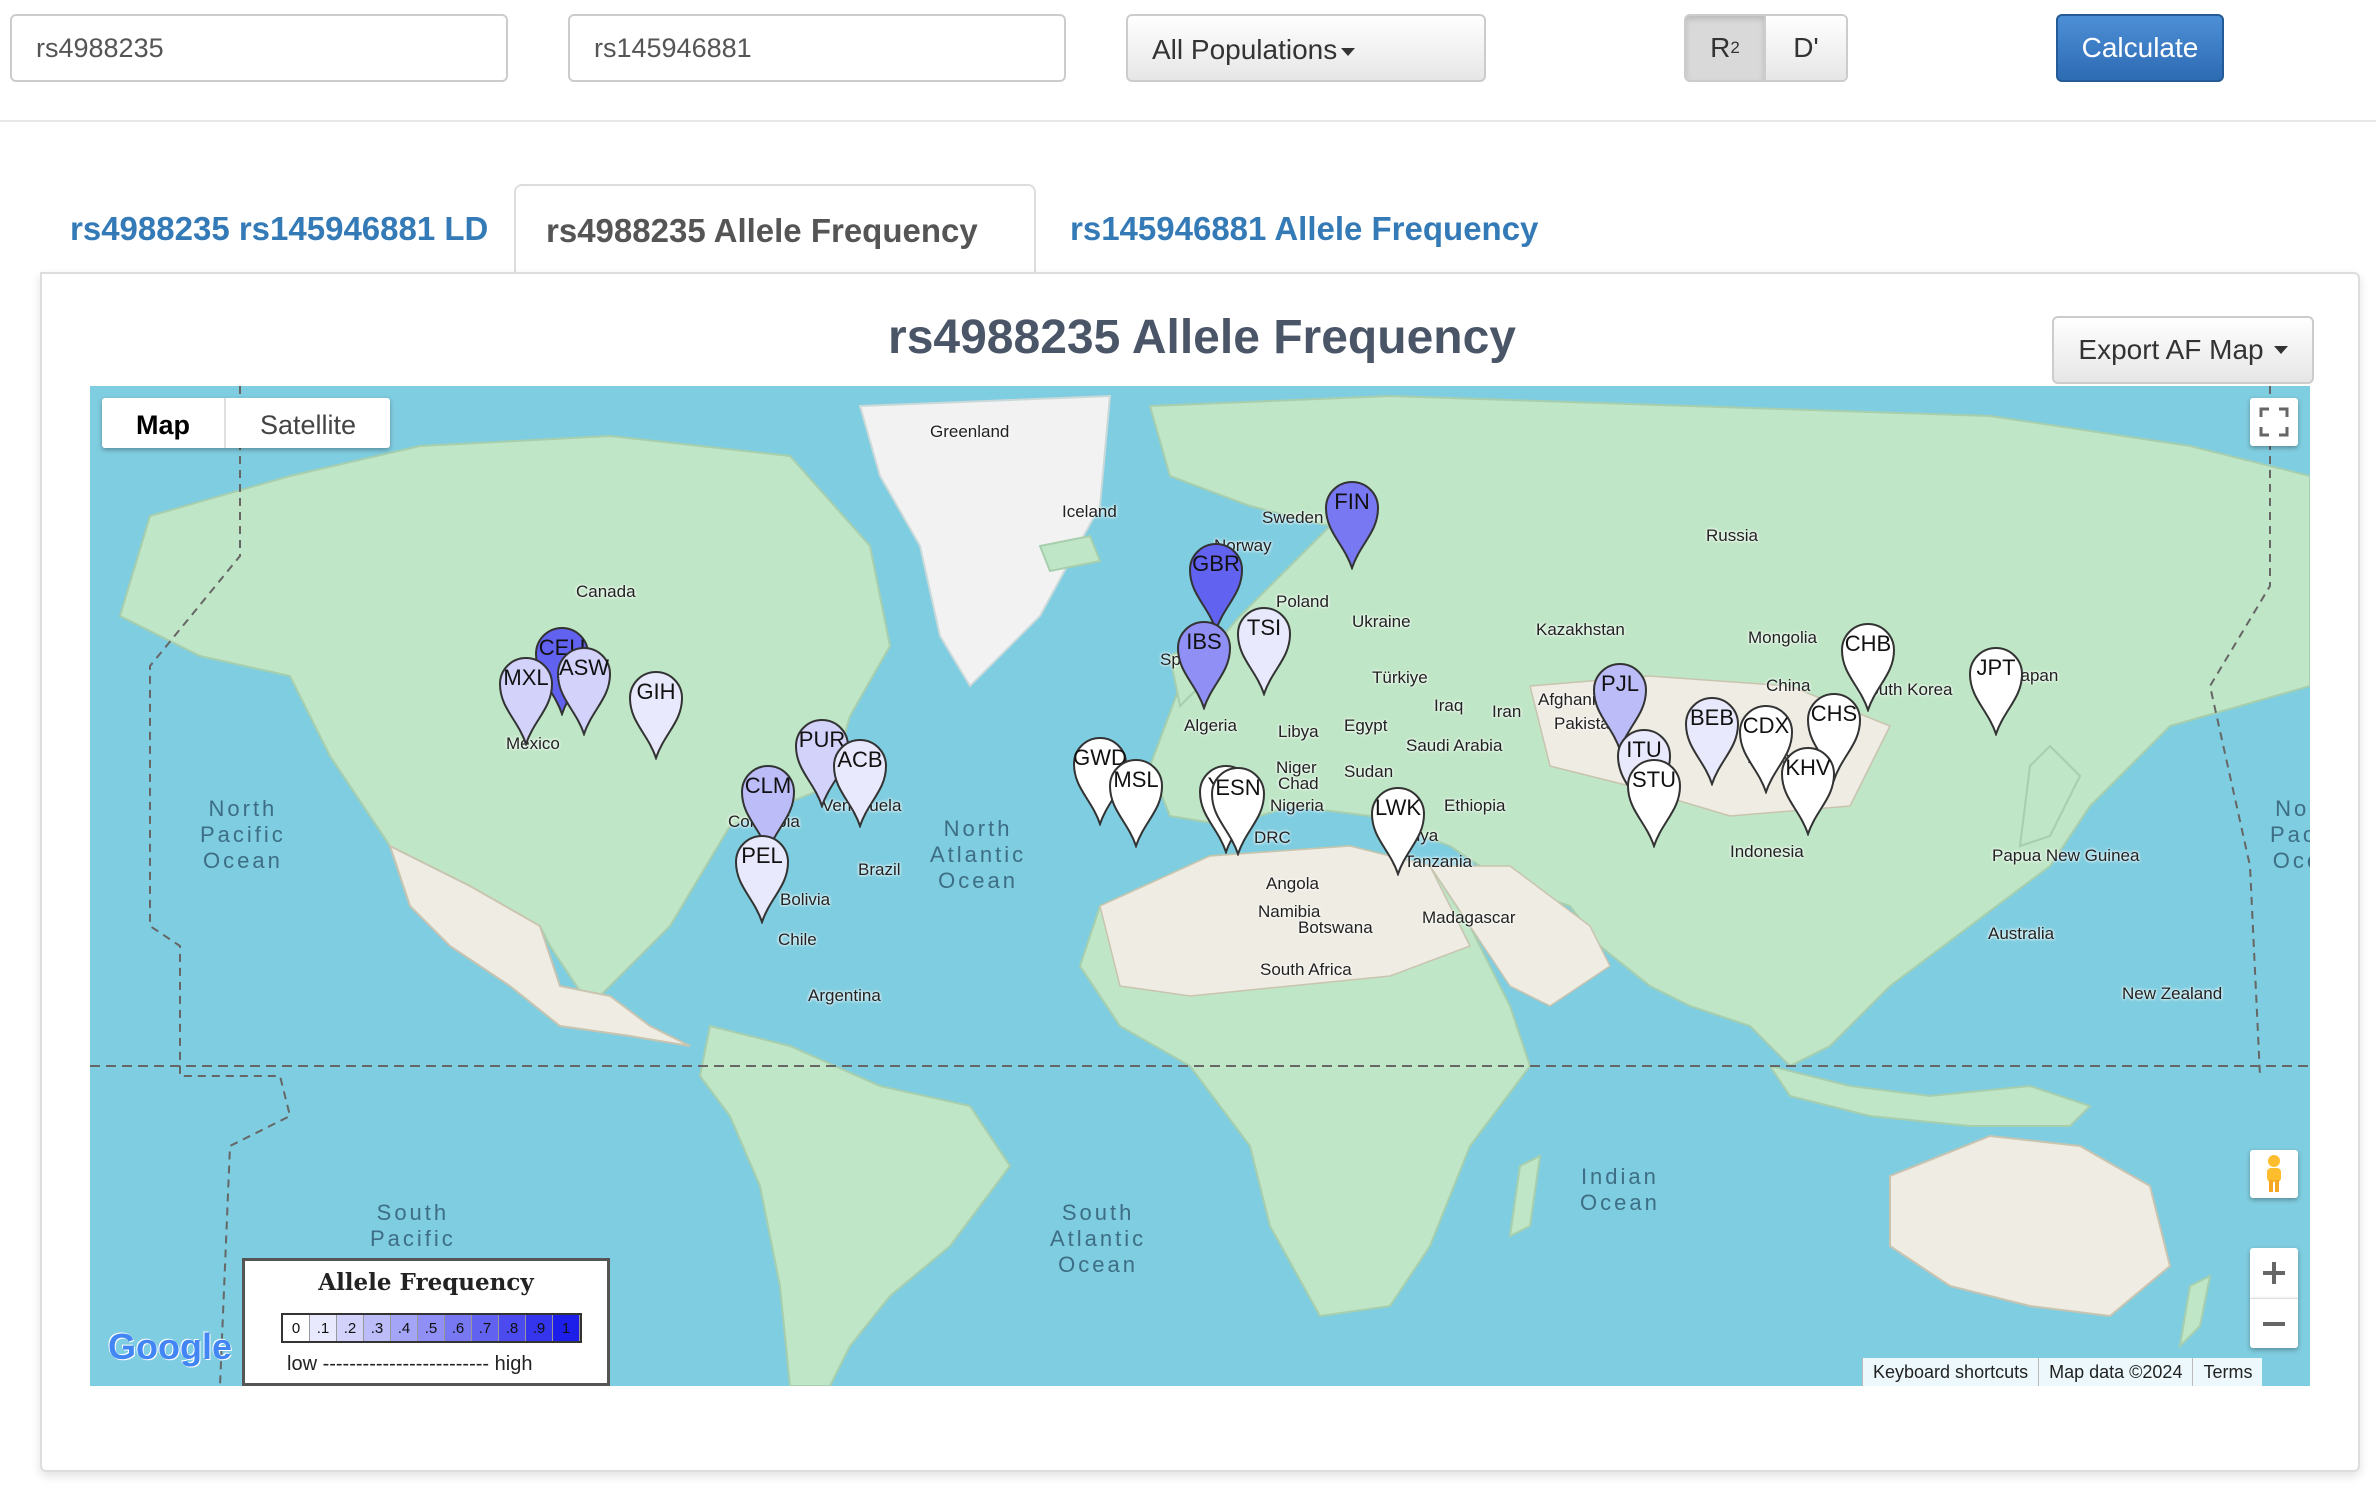  What do you see at coordinates (1580, 629) in the screenshot?
I see `map-label-kazakhstan: Kazakhstan` at bounding box center [1580, 629].